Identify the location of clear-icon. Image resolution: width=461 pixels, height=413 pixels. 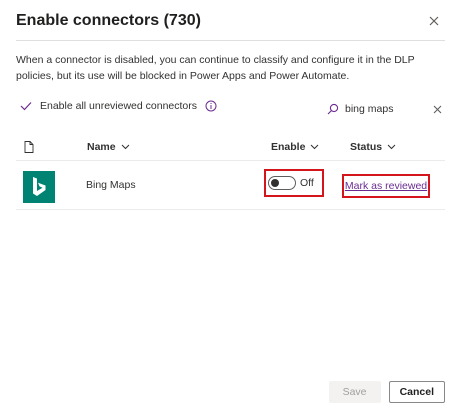
(437, 109).